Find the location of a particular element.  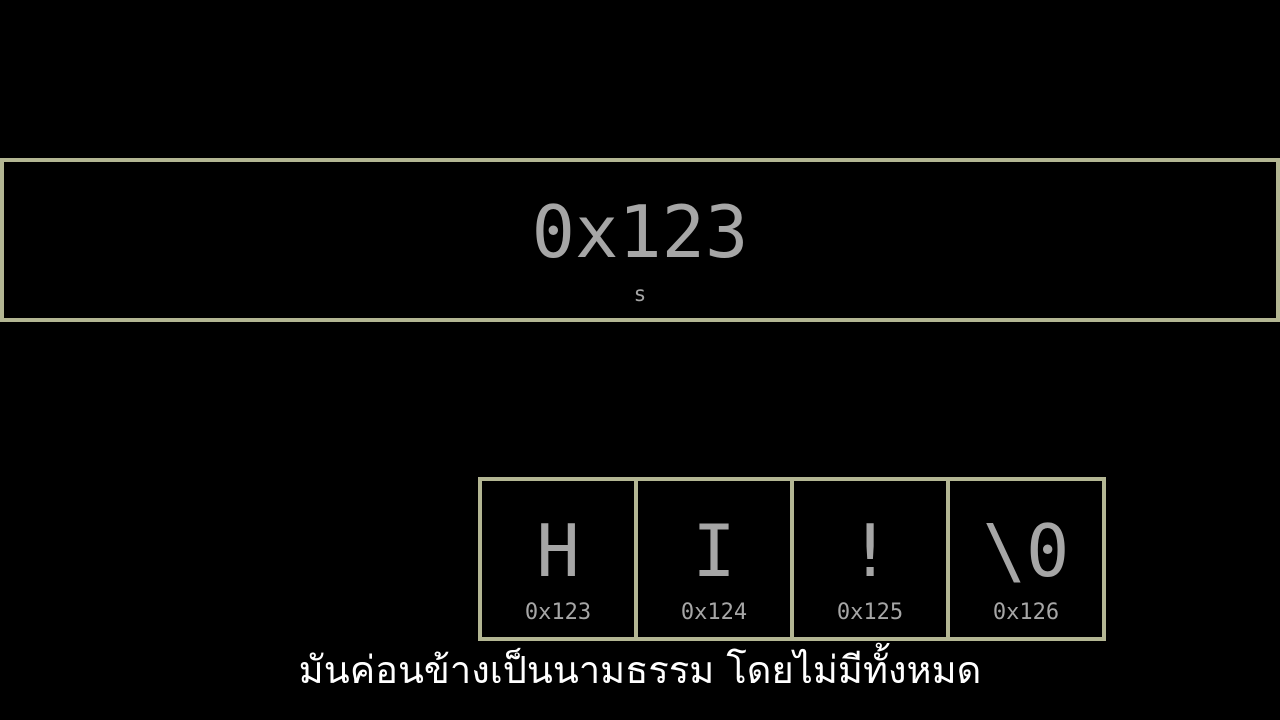

pointer-name-label: s is located at coordinates (640, 294).